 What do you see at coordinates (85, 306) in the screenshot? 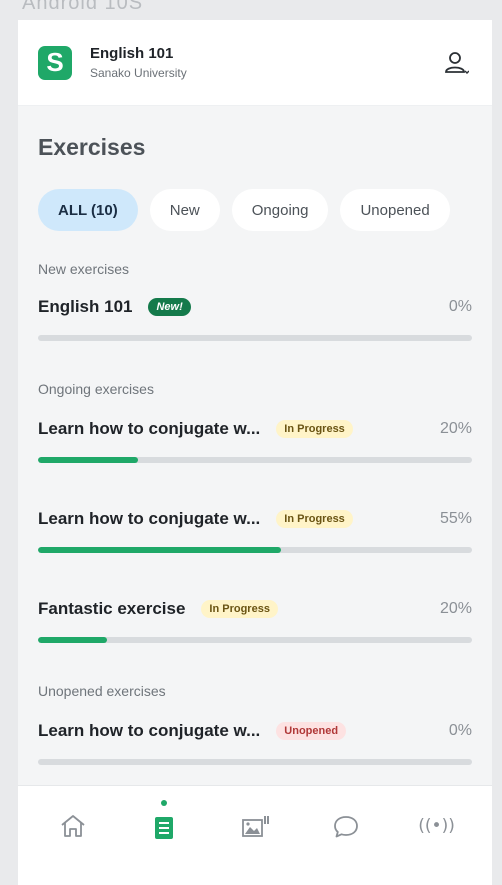
I see `exercise-title: English 101` at bounding box center [85, 306].